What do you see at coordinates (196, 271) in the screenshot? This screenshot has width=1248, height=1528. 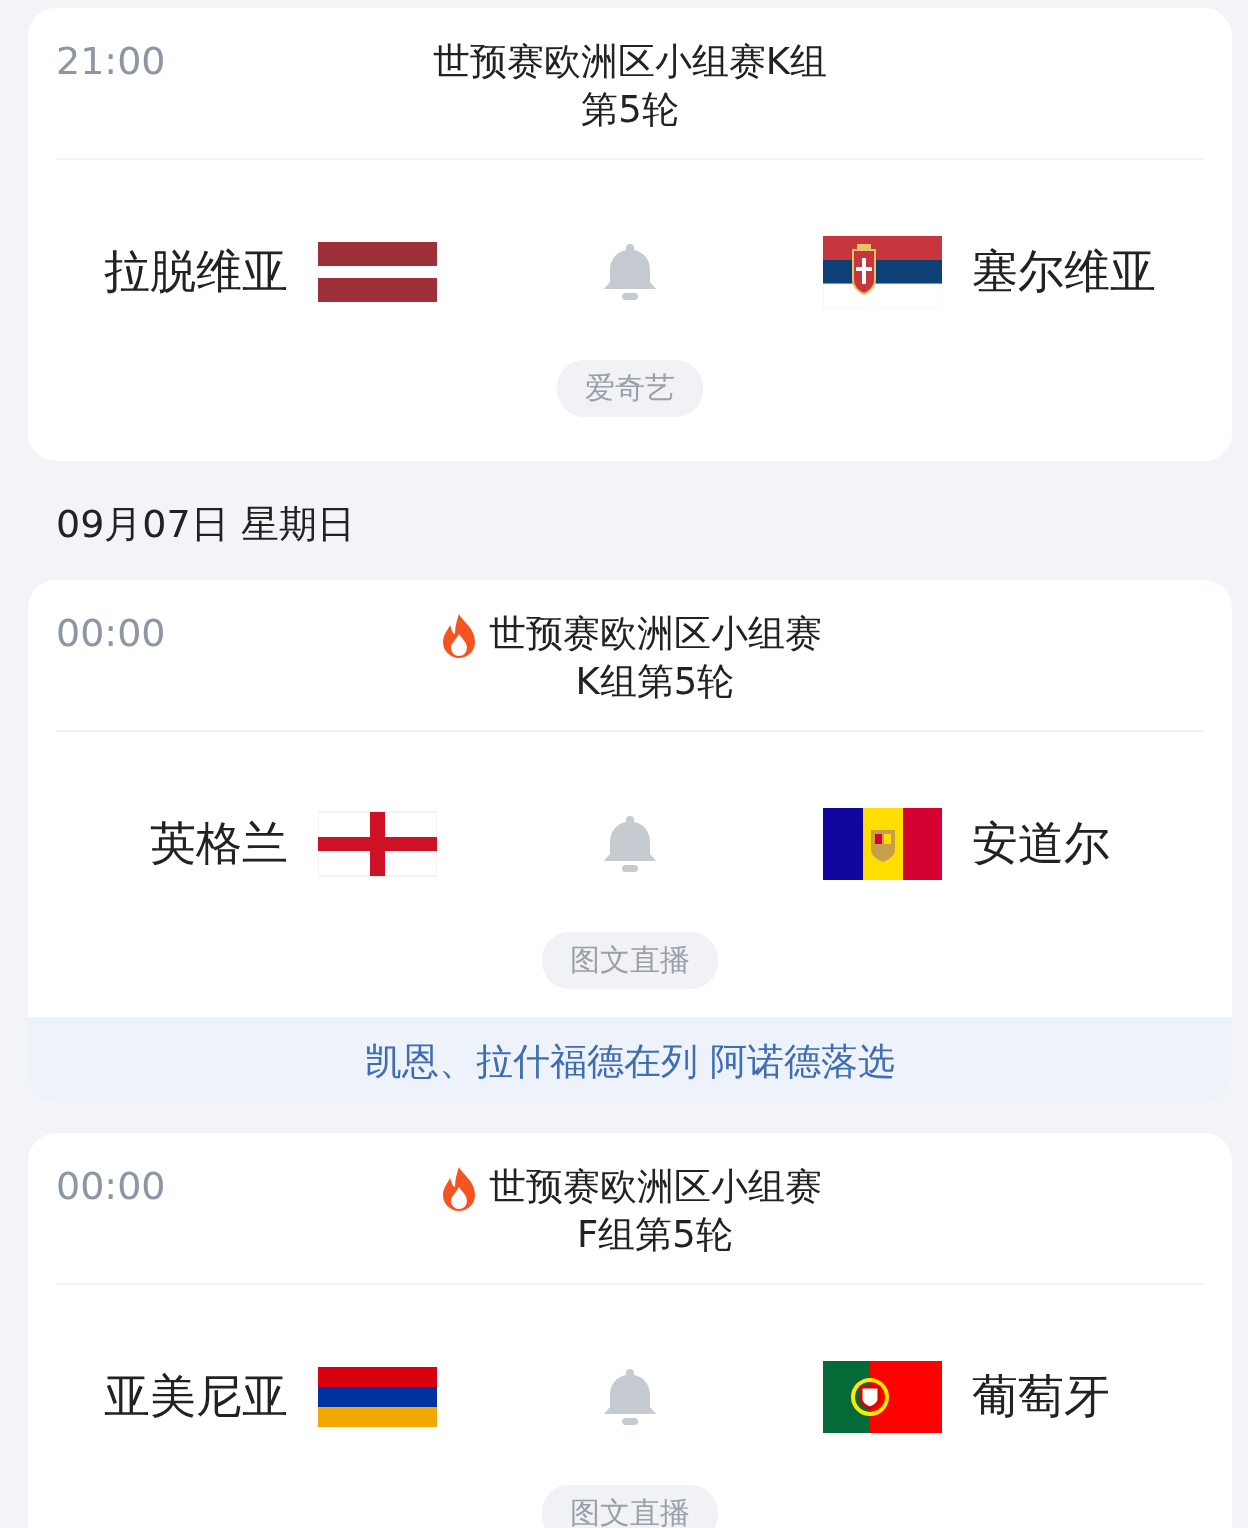 I see `team-name: 拉脱维亚` at bounding box center [196, 271].